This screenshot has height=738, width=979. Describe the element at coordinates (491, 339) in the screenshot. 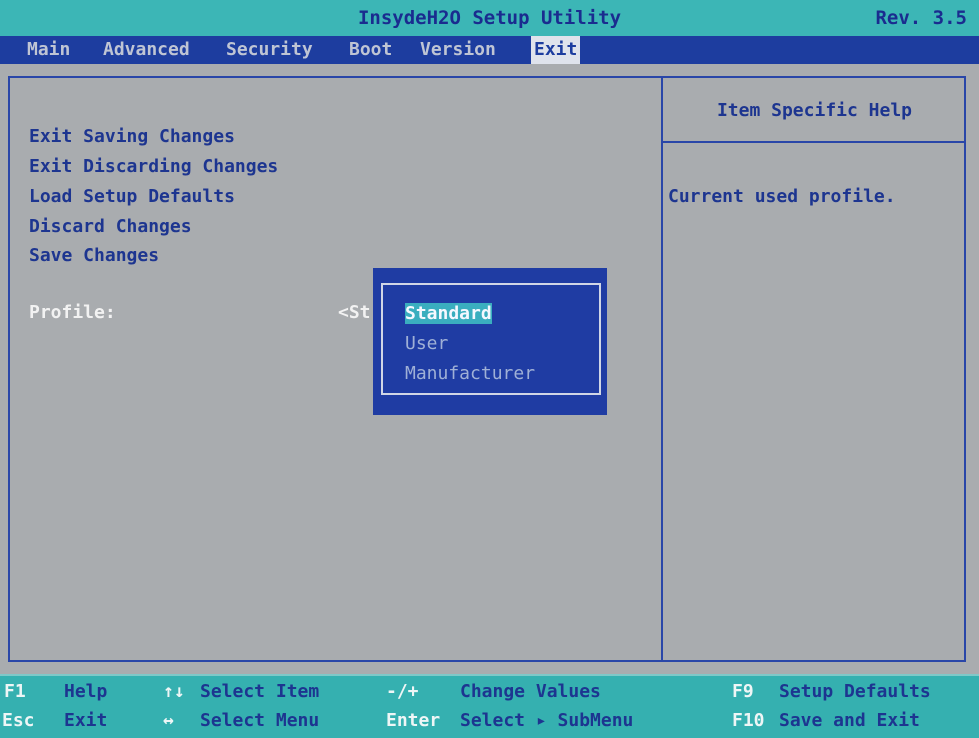

I see `popup-border: Standard User Manufacturer` at that location.